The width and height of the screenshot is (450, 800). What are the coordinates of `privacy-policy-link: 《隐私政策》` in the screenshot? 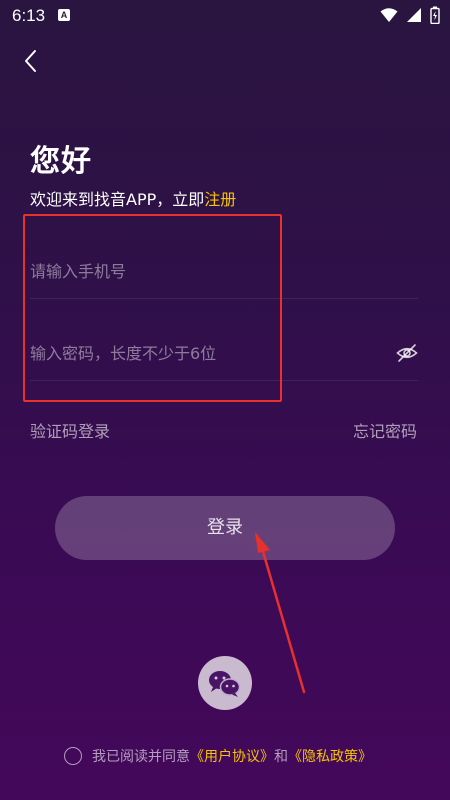 It's located at (330, 756).